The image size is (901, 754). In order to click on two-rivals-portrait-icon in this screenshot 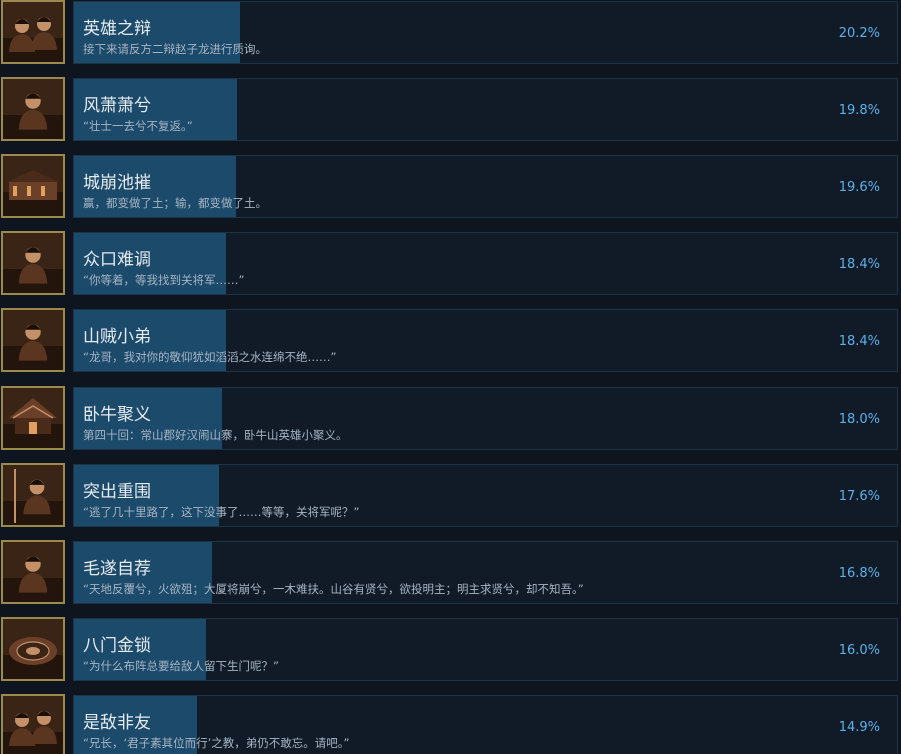, I will do `click(33, 723)`.